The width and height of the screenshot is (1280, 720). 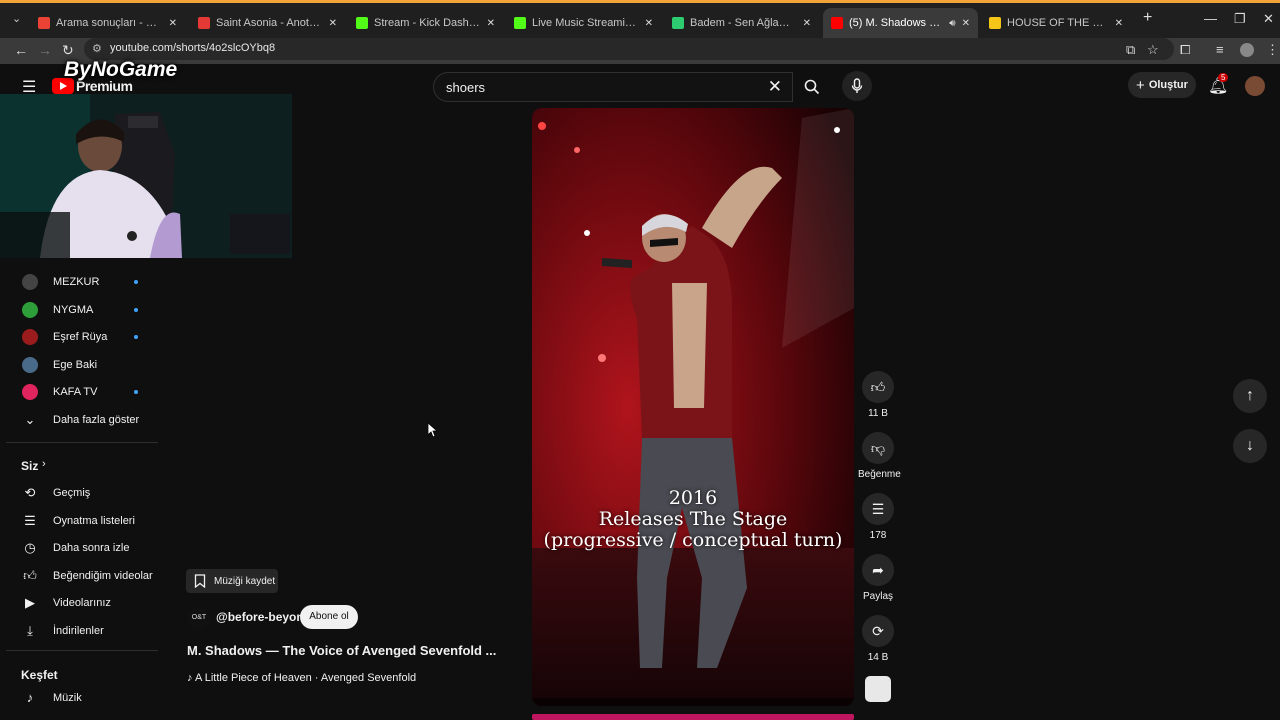 I want to click on arrow-down-icon: ↓, so click(x=1250, y=445).